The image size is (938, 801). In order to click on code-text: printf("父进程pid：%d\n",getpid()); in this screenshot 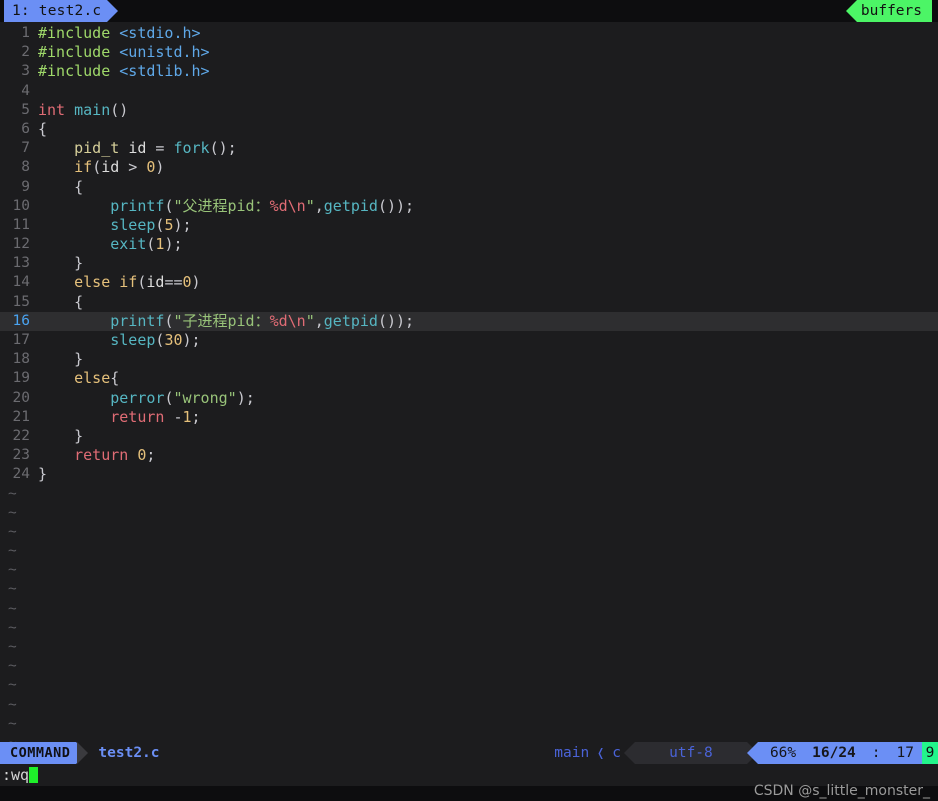, I will do `click(226, 206)`.